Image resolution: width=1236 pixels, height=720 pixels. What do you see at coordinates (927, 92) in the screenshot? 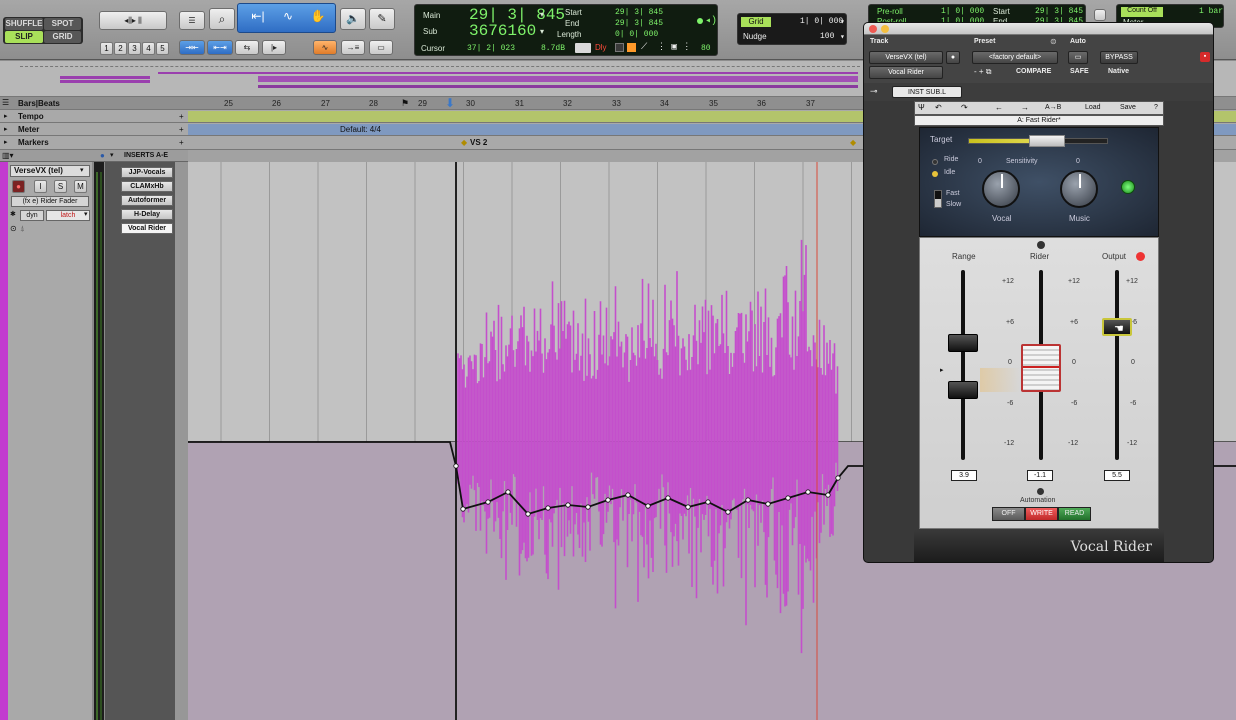
I see `sidechain-input-selector: INST SUB.L` at bounding box center [927, 92].